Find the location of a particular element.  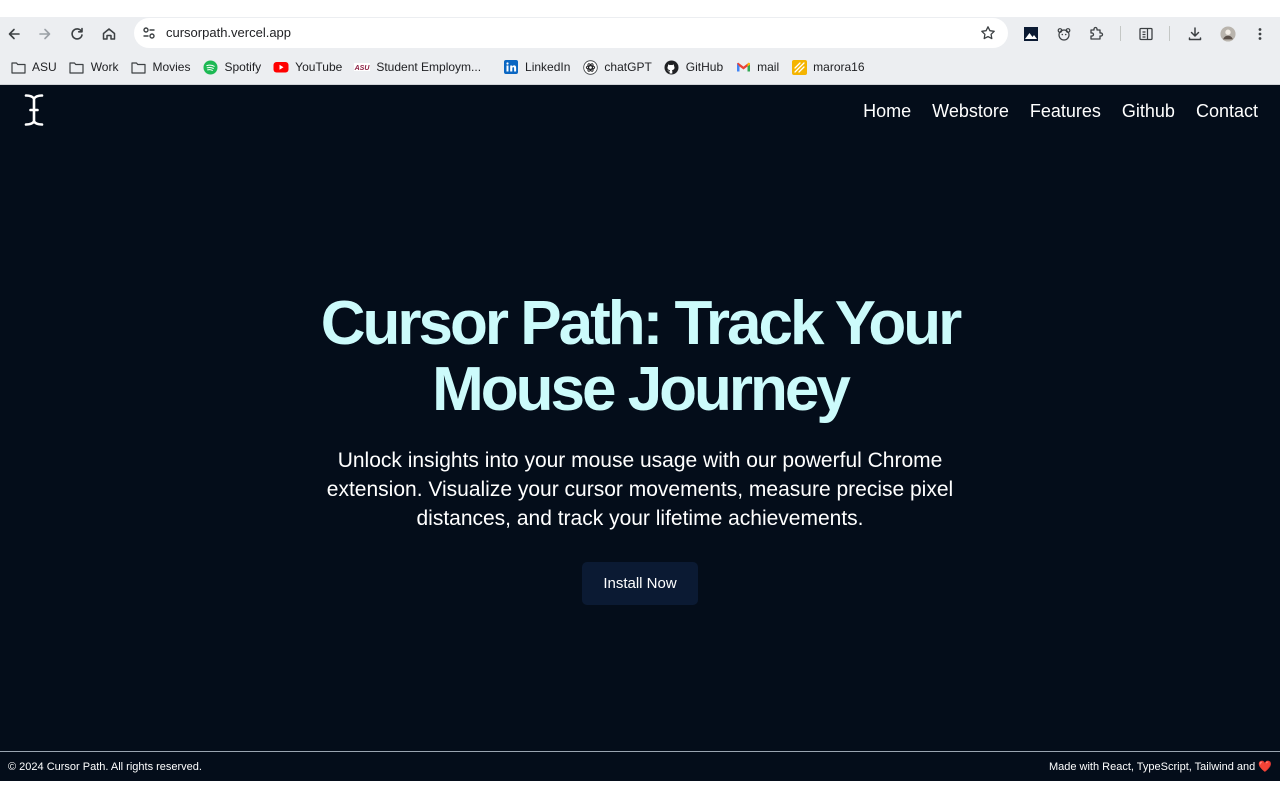

home-icon is located at coordinates (109, 33).